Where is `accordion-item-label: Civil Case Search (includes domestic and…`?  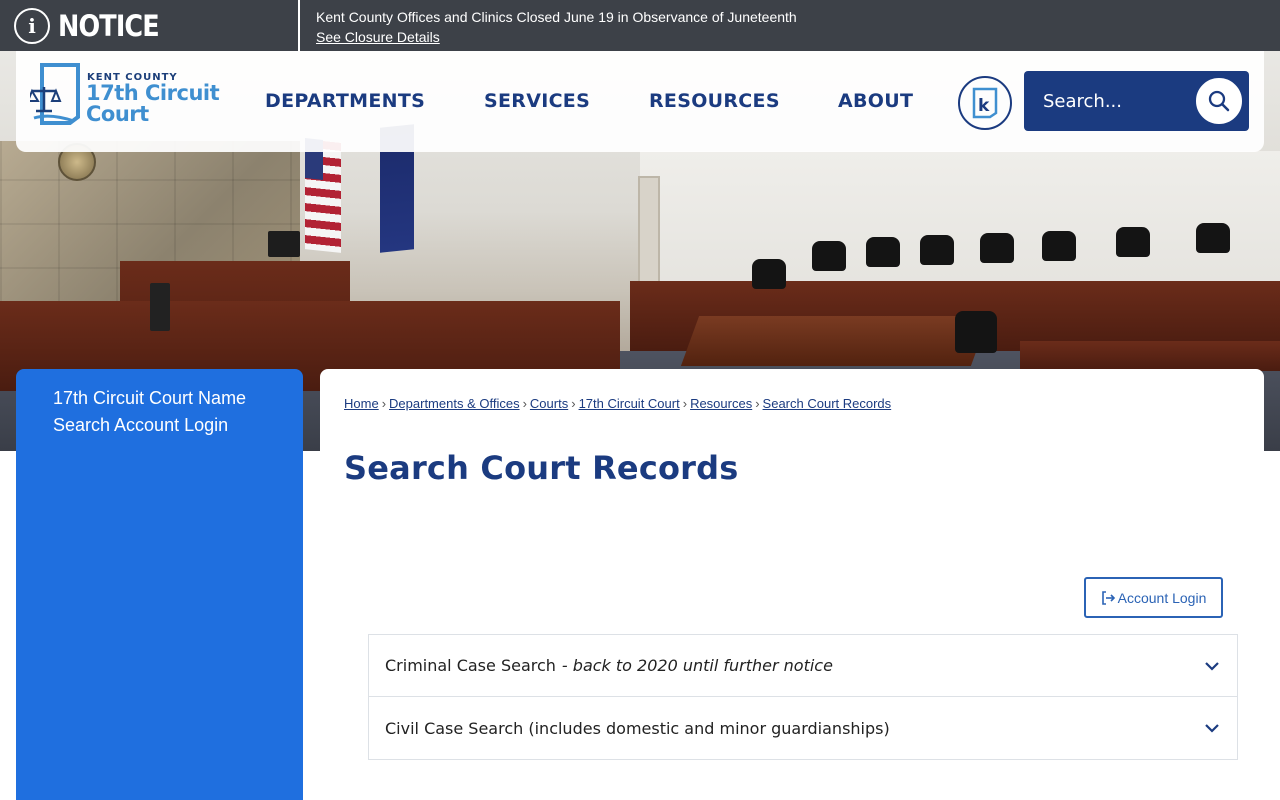 accordion-item-label: Civil Case Search (includes domestic and… is located at coordinates (637, 728).